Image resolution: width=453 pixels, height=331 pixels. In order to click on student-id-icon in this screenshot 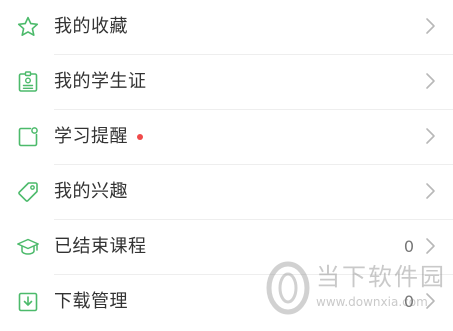, I will do `click(28, 82)`.